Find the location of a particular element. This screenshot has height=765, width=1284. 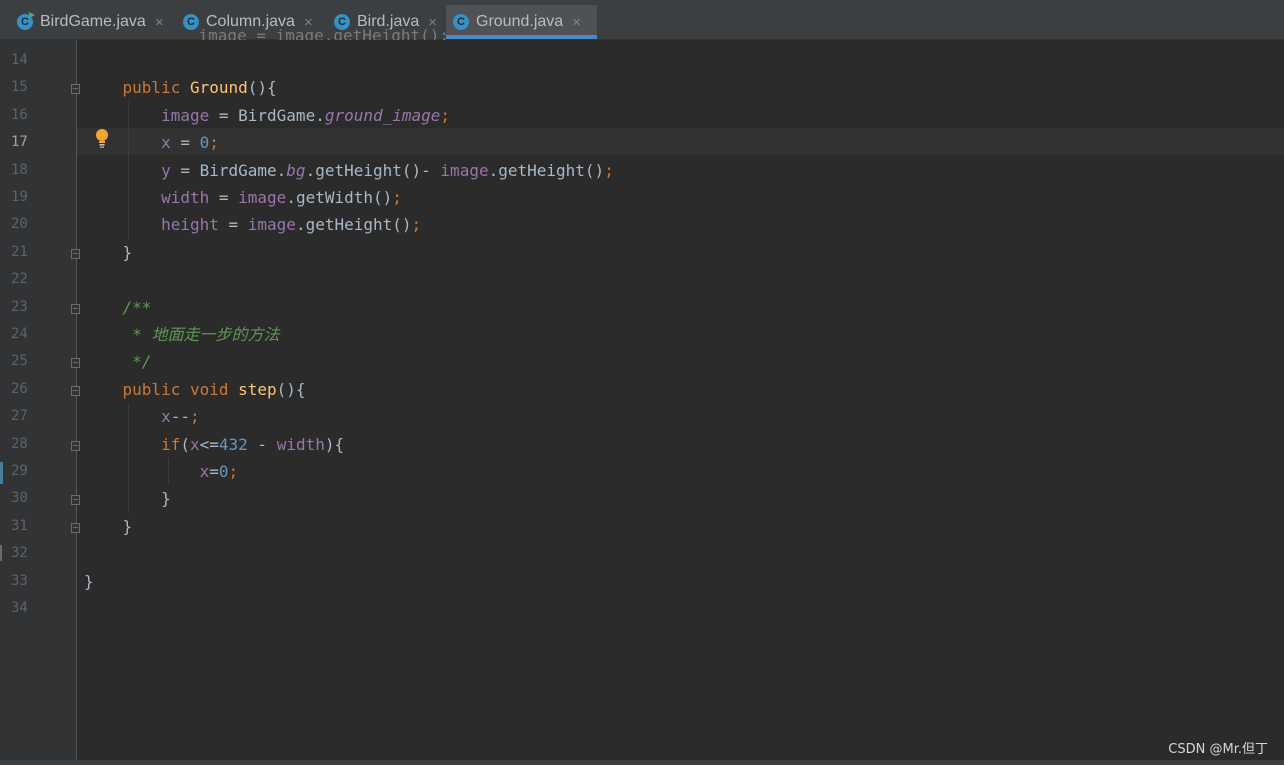

tab-label: BirdGame.java is located at coordinates (93, 21).